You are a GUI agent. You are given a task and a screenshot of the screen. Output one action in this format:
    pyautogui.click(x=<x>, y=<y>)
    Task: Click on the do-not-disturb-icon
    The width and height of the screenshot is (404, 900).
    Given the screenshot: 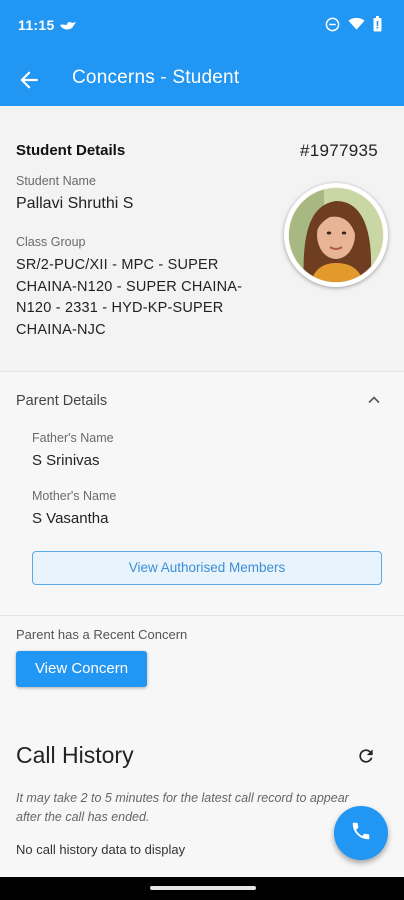 What is the action you would take?
    pyautogui.click(x=332, y=27)
    